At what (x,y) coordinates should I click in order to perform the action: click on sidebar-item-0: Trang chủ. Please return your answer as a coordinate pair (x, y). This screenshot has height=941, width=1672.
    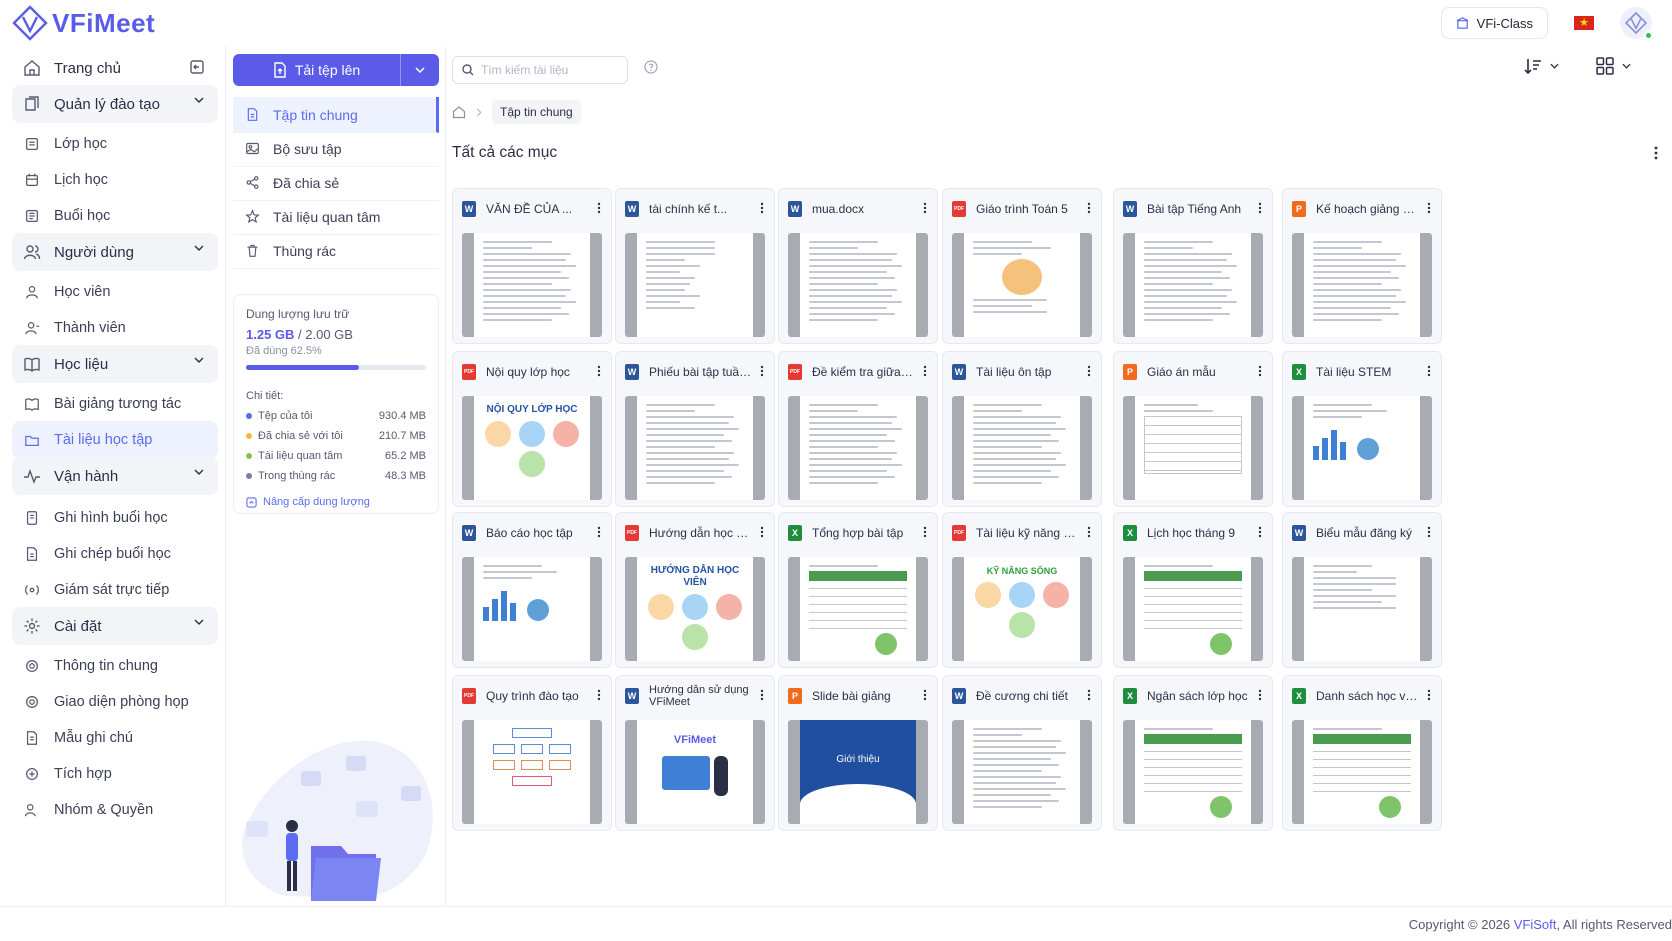
    Looking at the image, I should click on (115, 68).